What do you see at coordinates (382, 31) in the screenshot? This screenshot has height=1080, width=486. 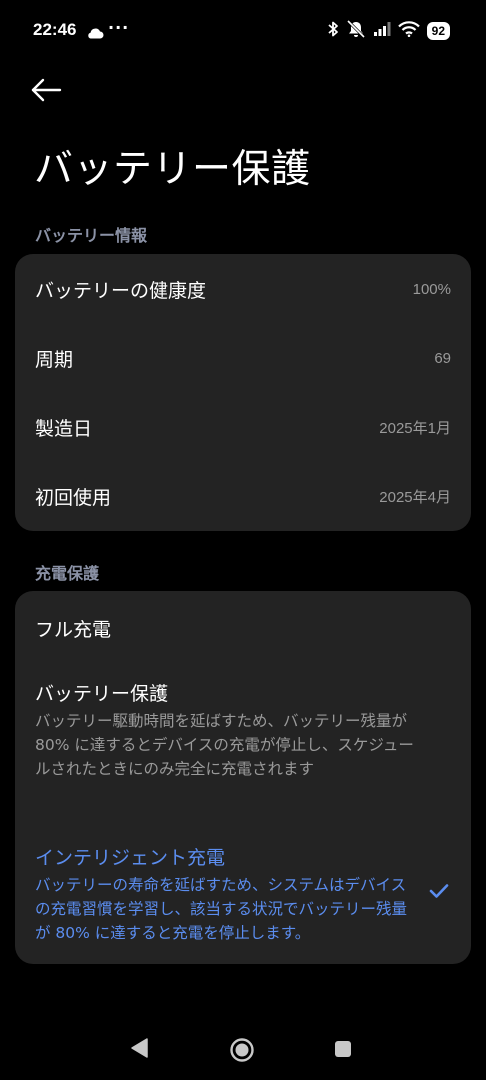 I see `signal-icon` at bounding box center [382, 31].